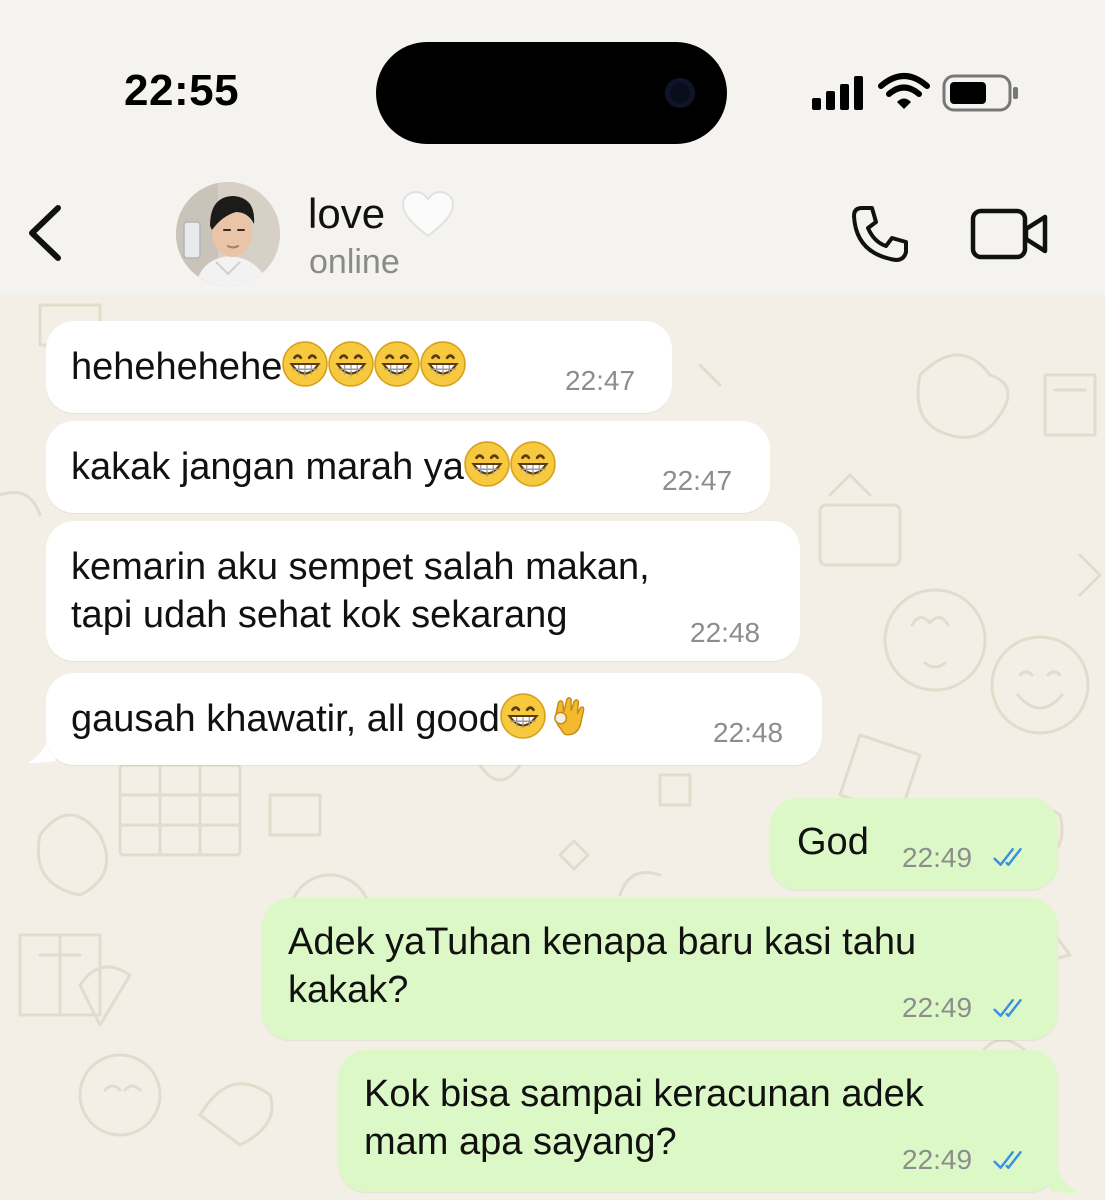  I want to click on message-bubble-incoming: hehehehehe 22:47, so click(359, 367).